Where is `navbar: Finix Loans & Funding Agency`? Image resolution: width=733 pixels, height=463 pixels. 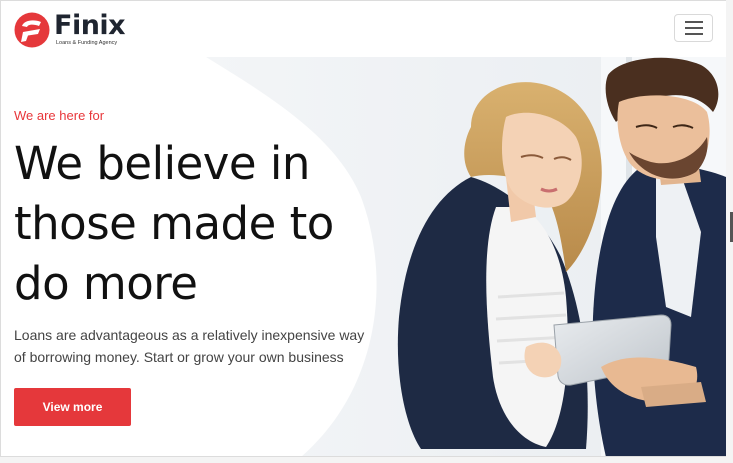
navbar: Finix Loans & Funding Agency is located at coordinates (363, 29).